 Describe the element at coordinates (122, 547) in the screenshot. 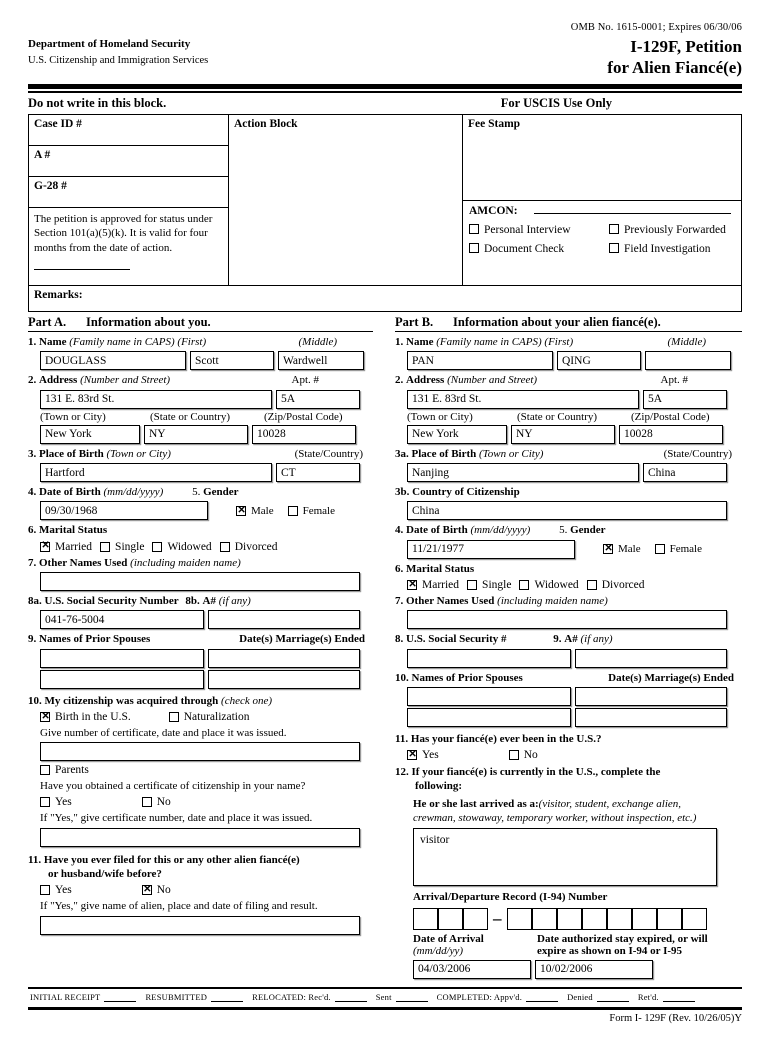

I see `marital-single-option: Single` at that location.